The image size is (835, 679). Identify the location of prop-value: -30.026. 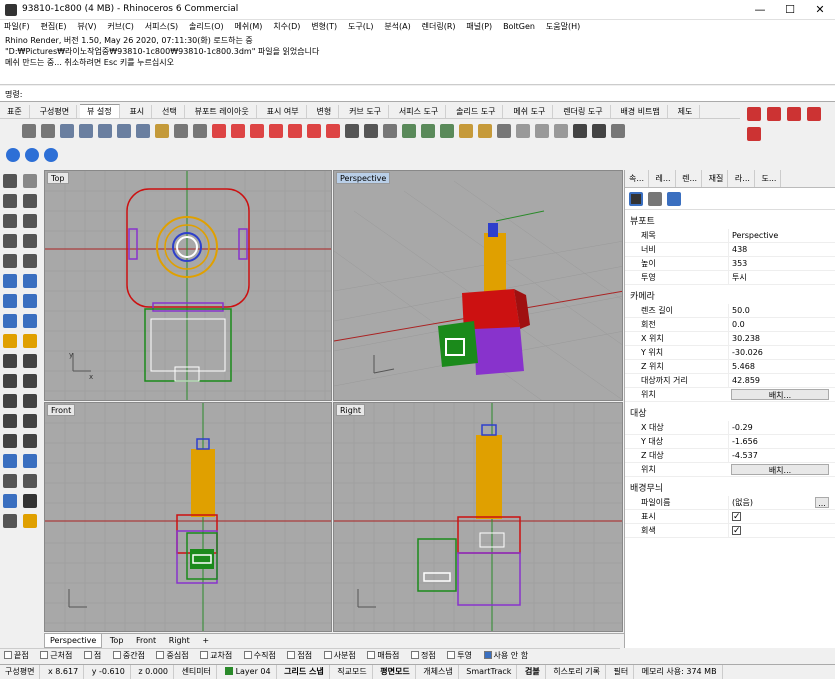
(781, 352).